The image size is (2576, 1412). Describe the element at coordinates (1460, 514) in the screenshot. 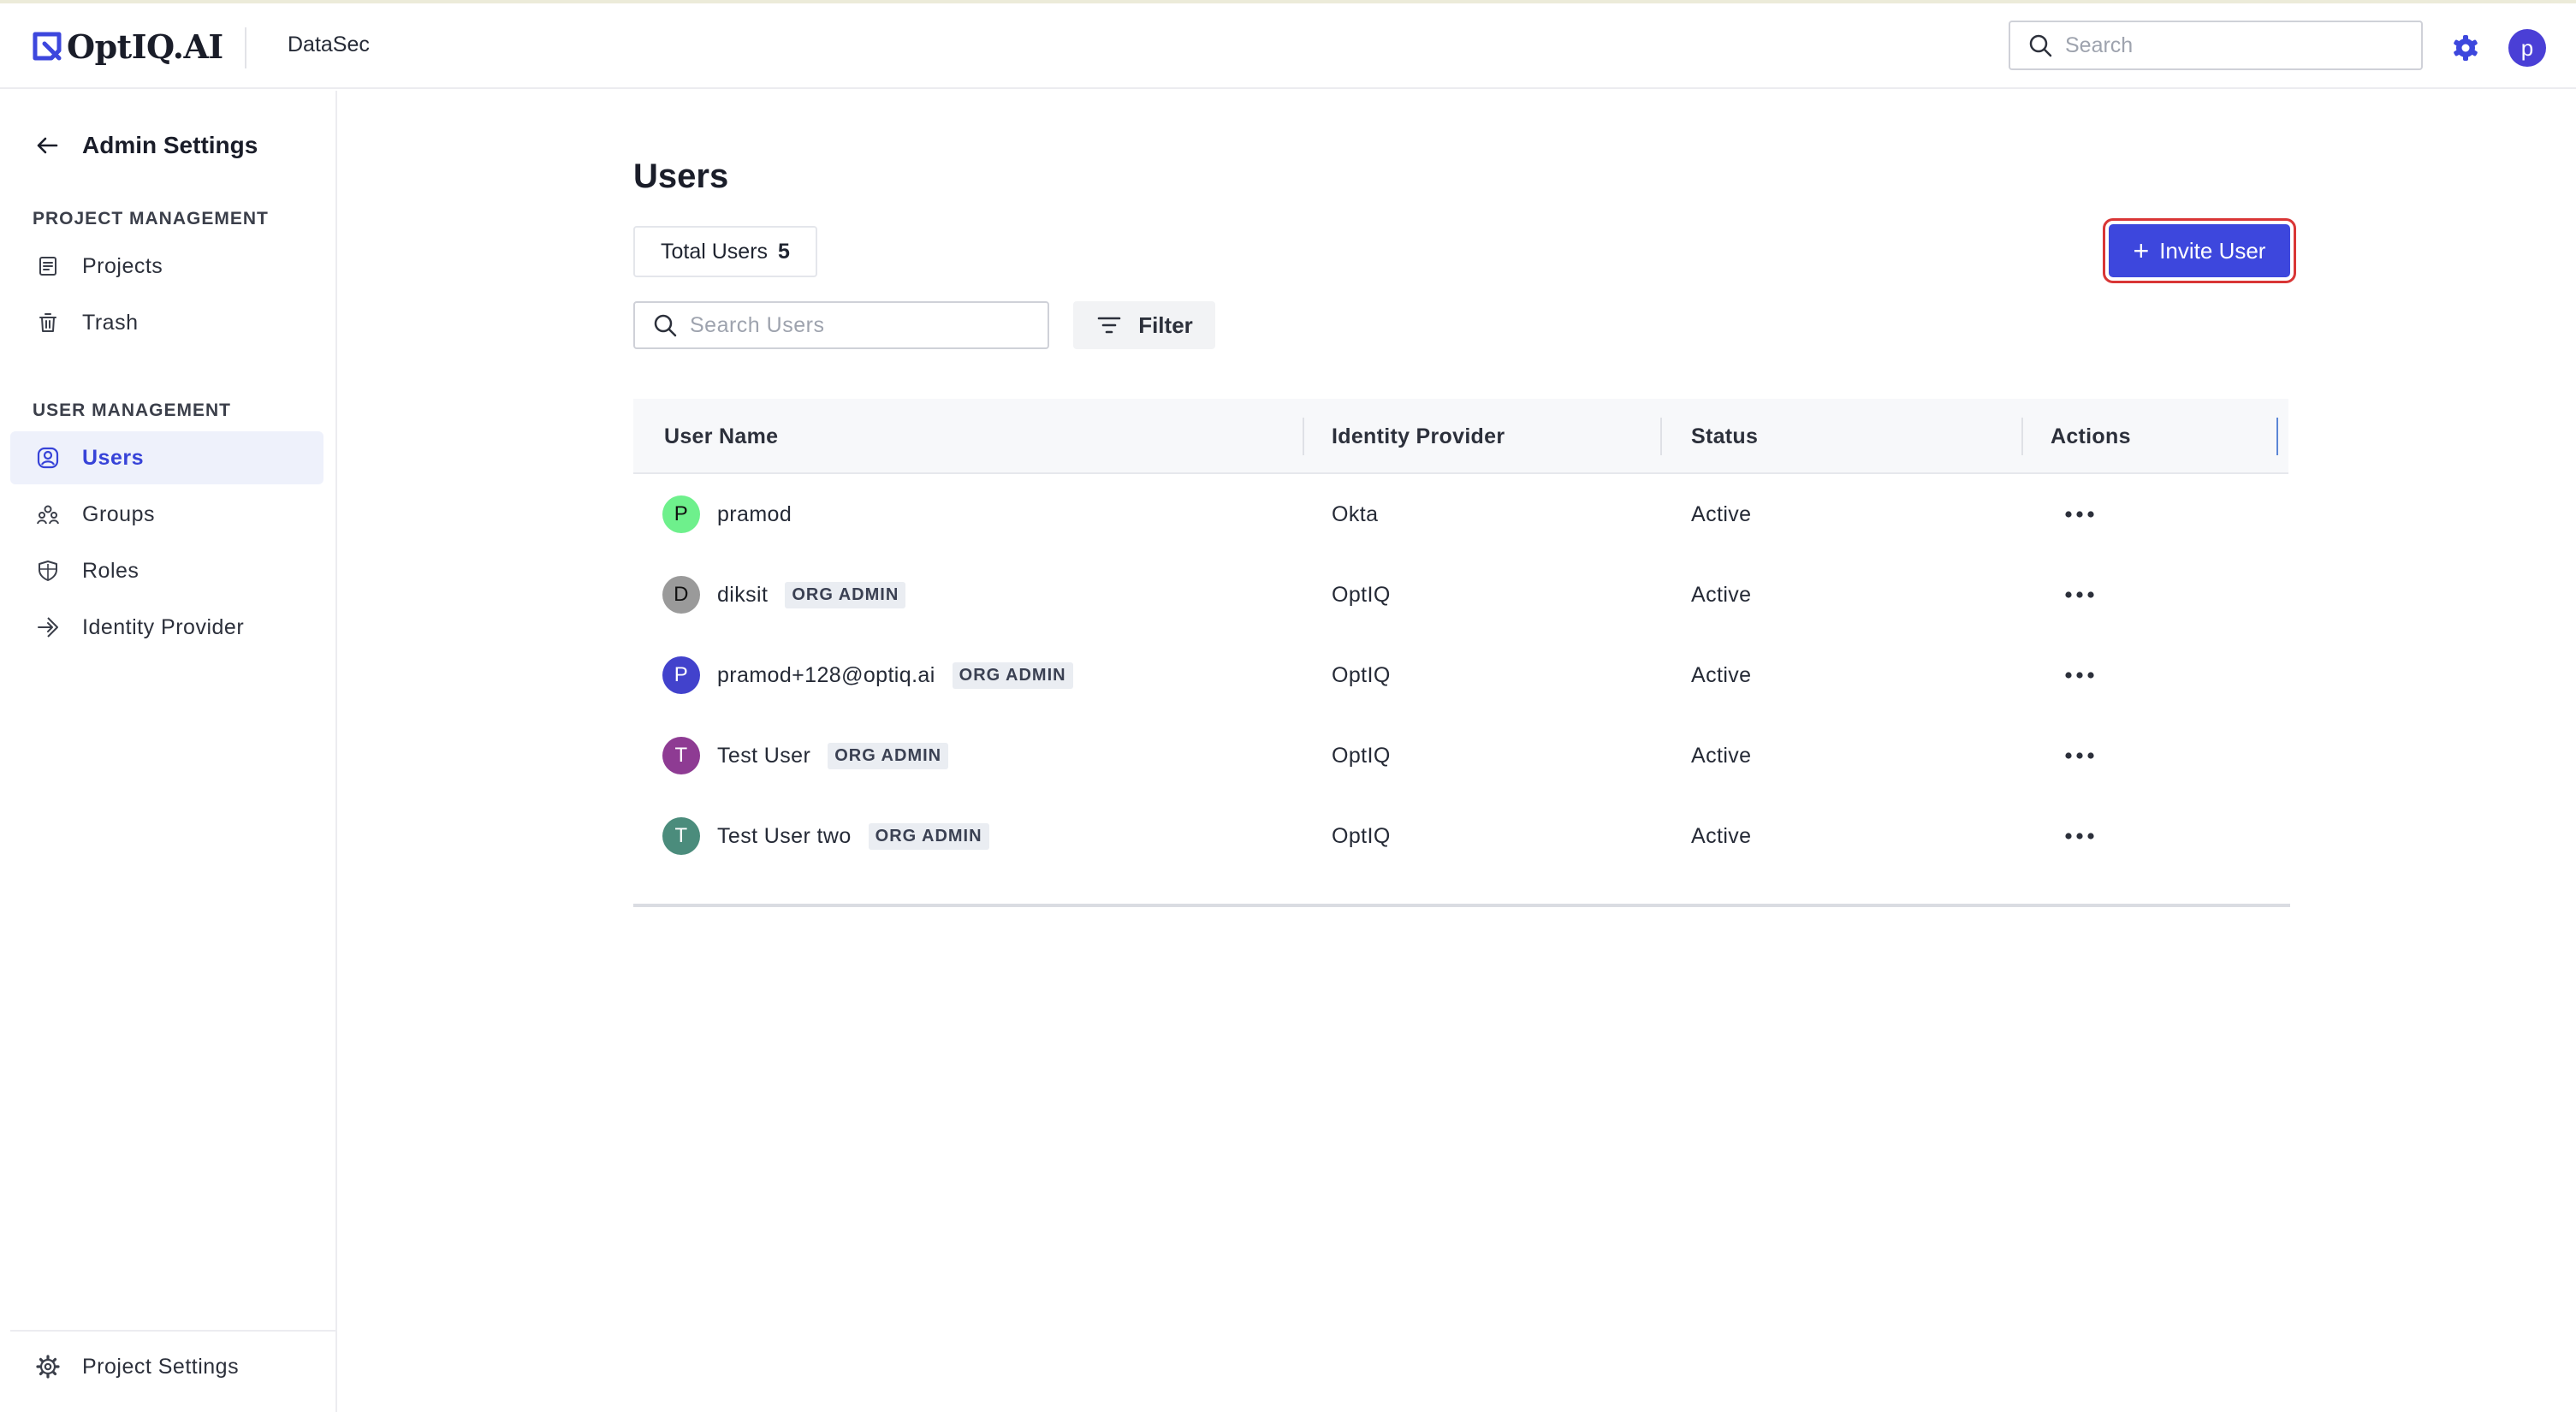

I see `table-row: Ppramod Okta Active` at that location.